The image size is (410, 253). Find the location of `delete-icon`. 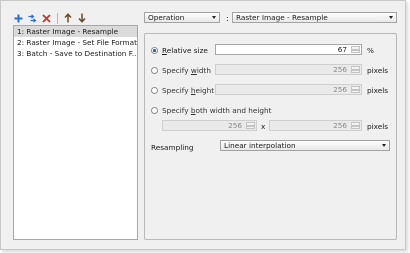

delete-icon is located at coordinates (46, 18).